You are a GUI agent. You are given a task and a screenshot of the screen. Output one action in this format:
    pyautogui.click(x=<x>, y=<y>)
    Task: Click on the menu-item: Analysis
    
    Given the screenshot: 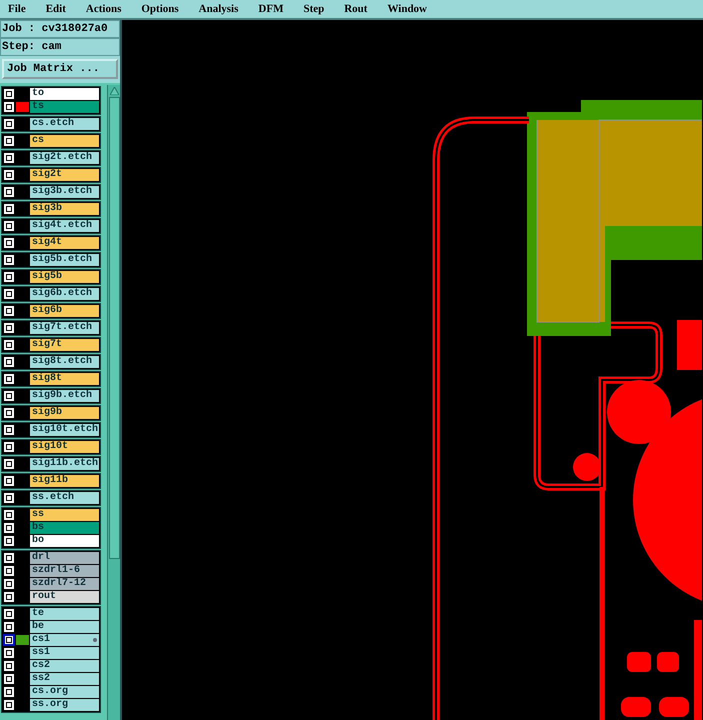 What is the action you would take?
    pyautogui.click(x=218, y=9)
    